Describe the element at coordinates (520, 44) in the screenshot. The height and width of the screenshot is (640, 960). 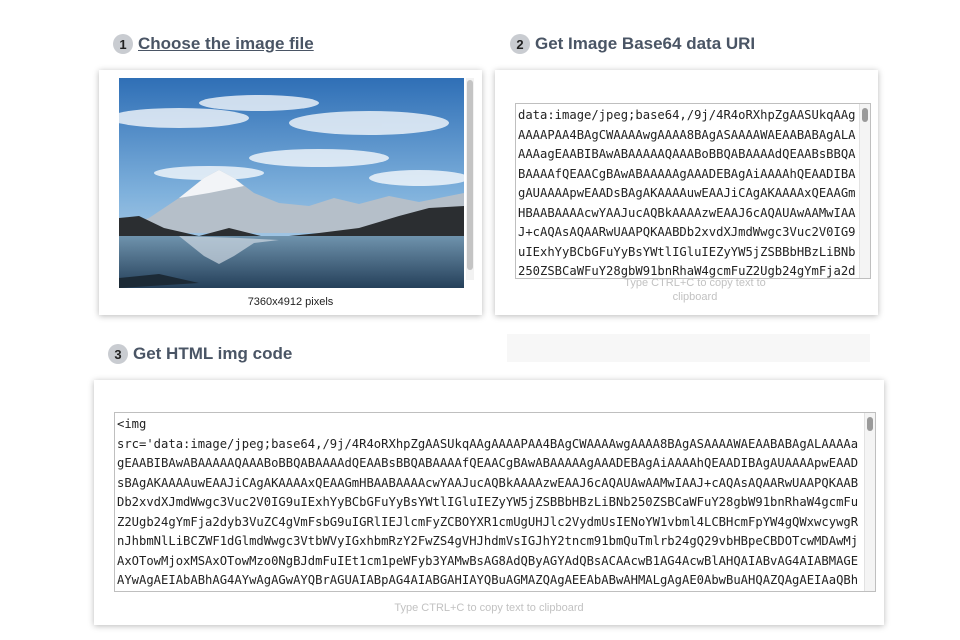
I see `step-2-number-badge: 2` at that location.